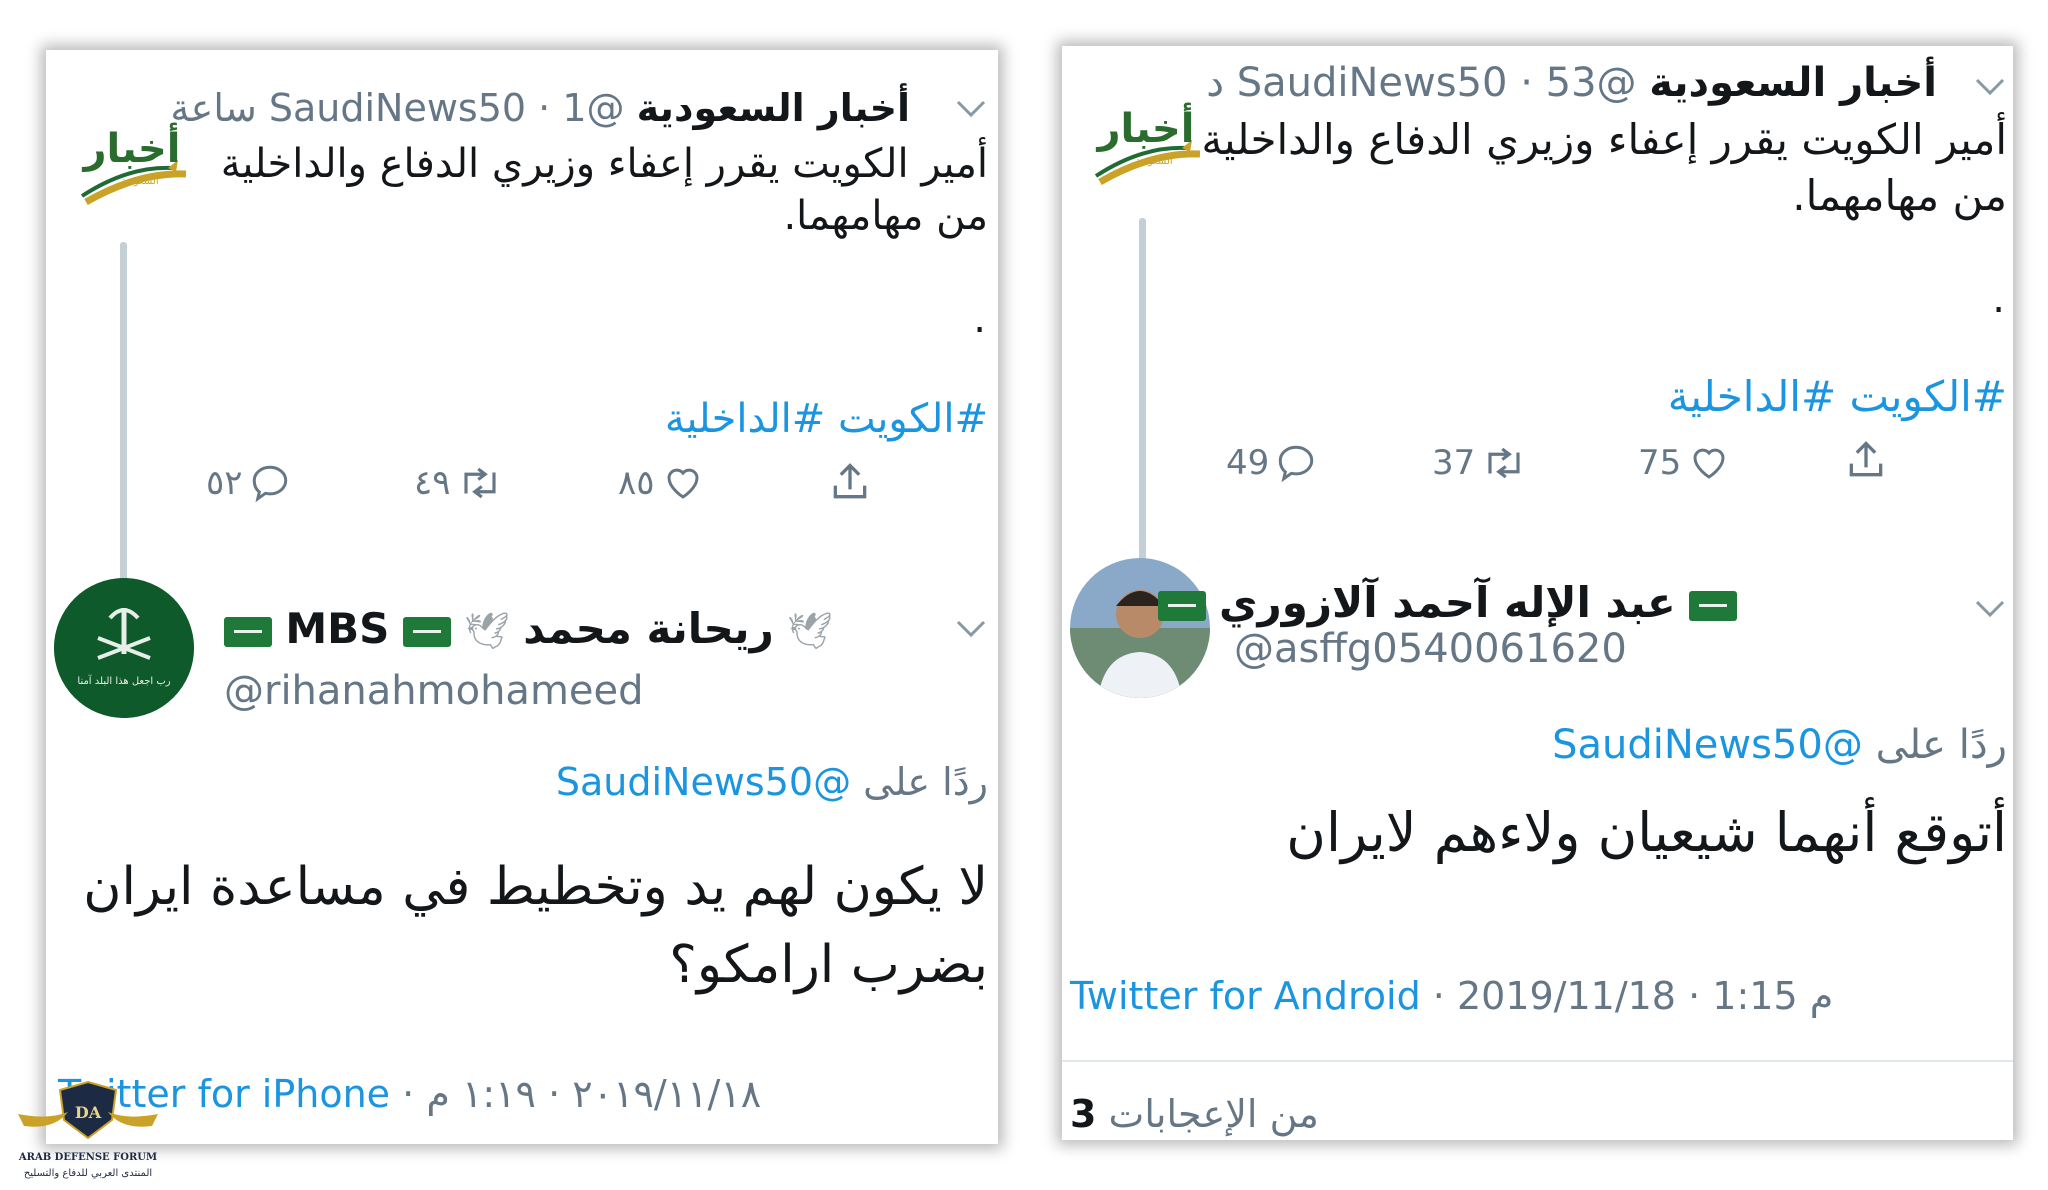  I want to click on tweet-date: 2019/11/18, so click(1566, 996).